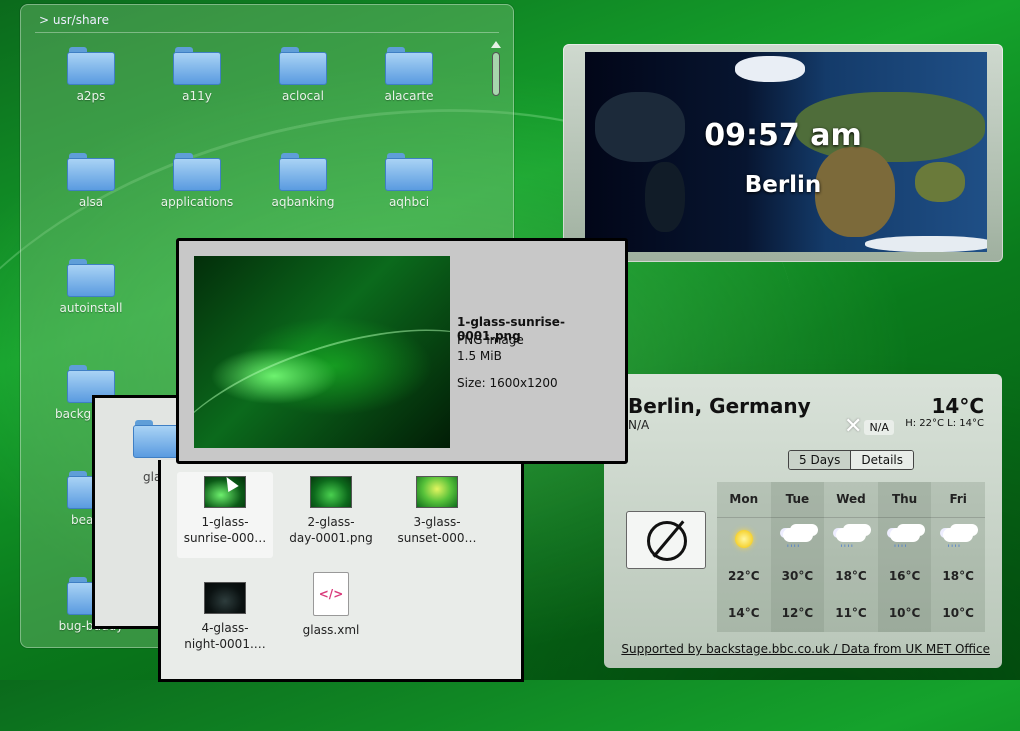  I want to click on folder-label: alsa, so click(91, 202).